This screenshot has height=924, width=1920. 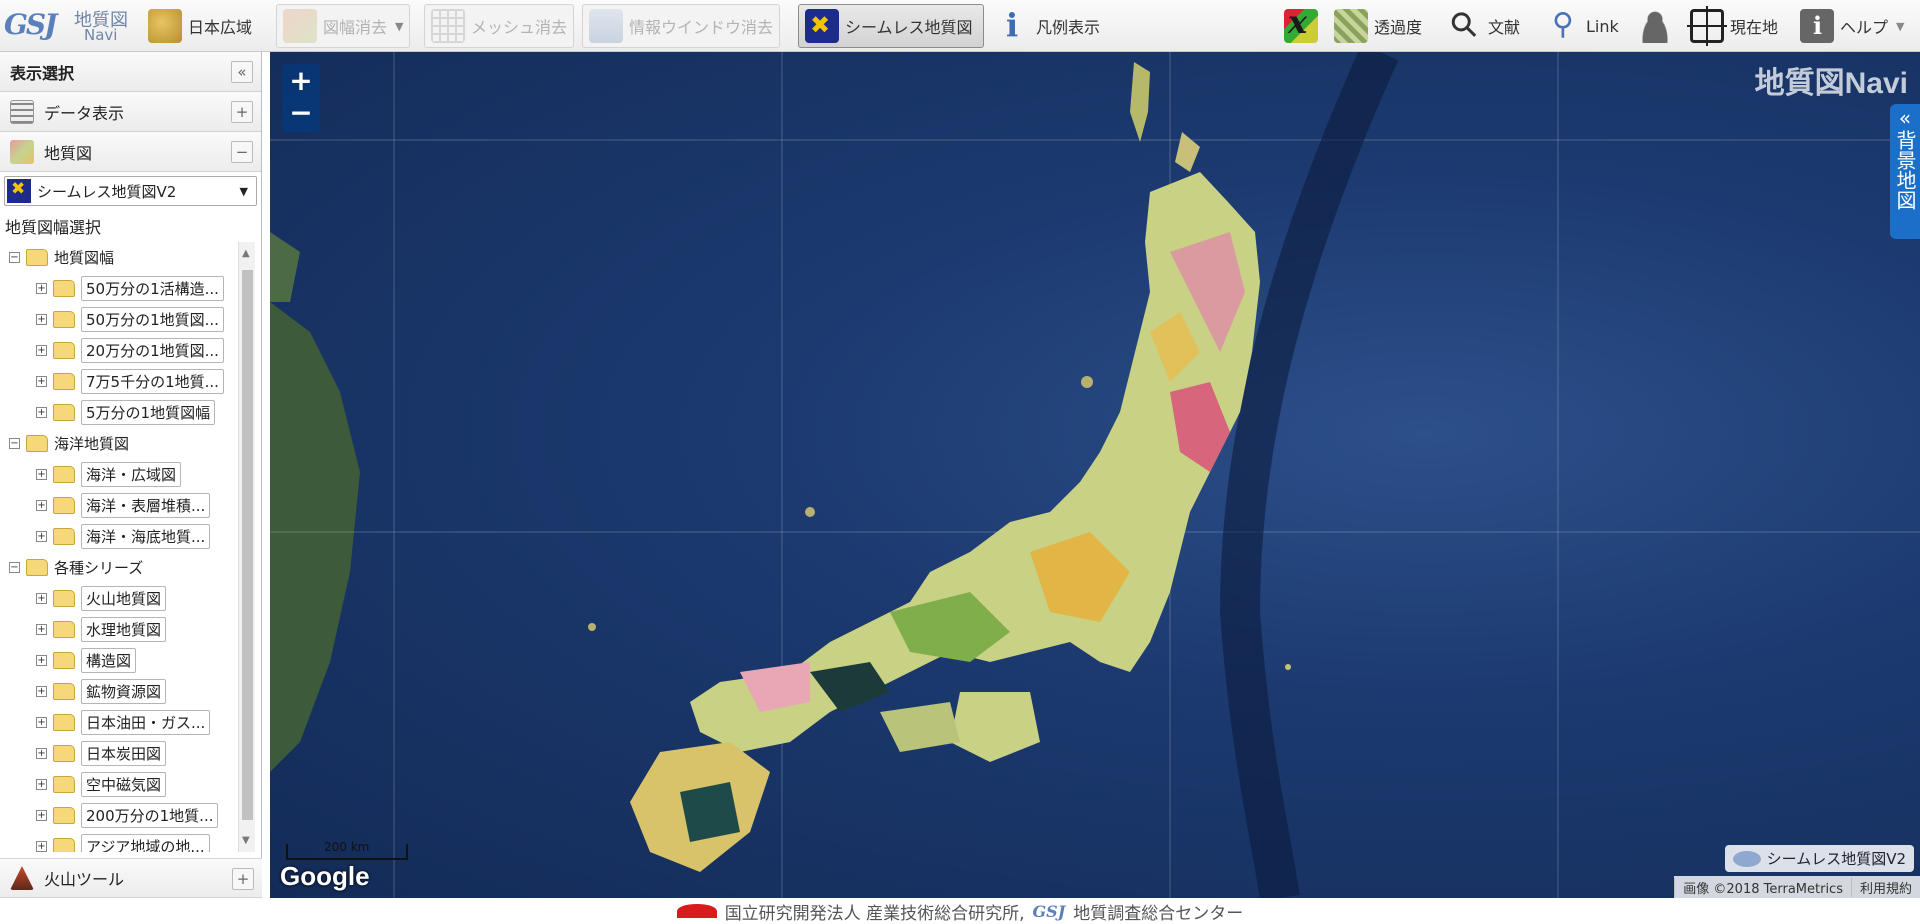 I want to click on tree-item: + 日本炭田図, so click(x=120, y=753).